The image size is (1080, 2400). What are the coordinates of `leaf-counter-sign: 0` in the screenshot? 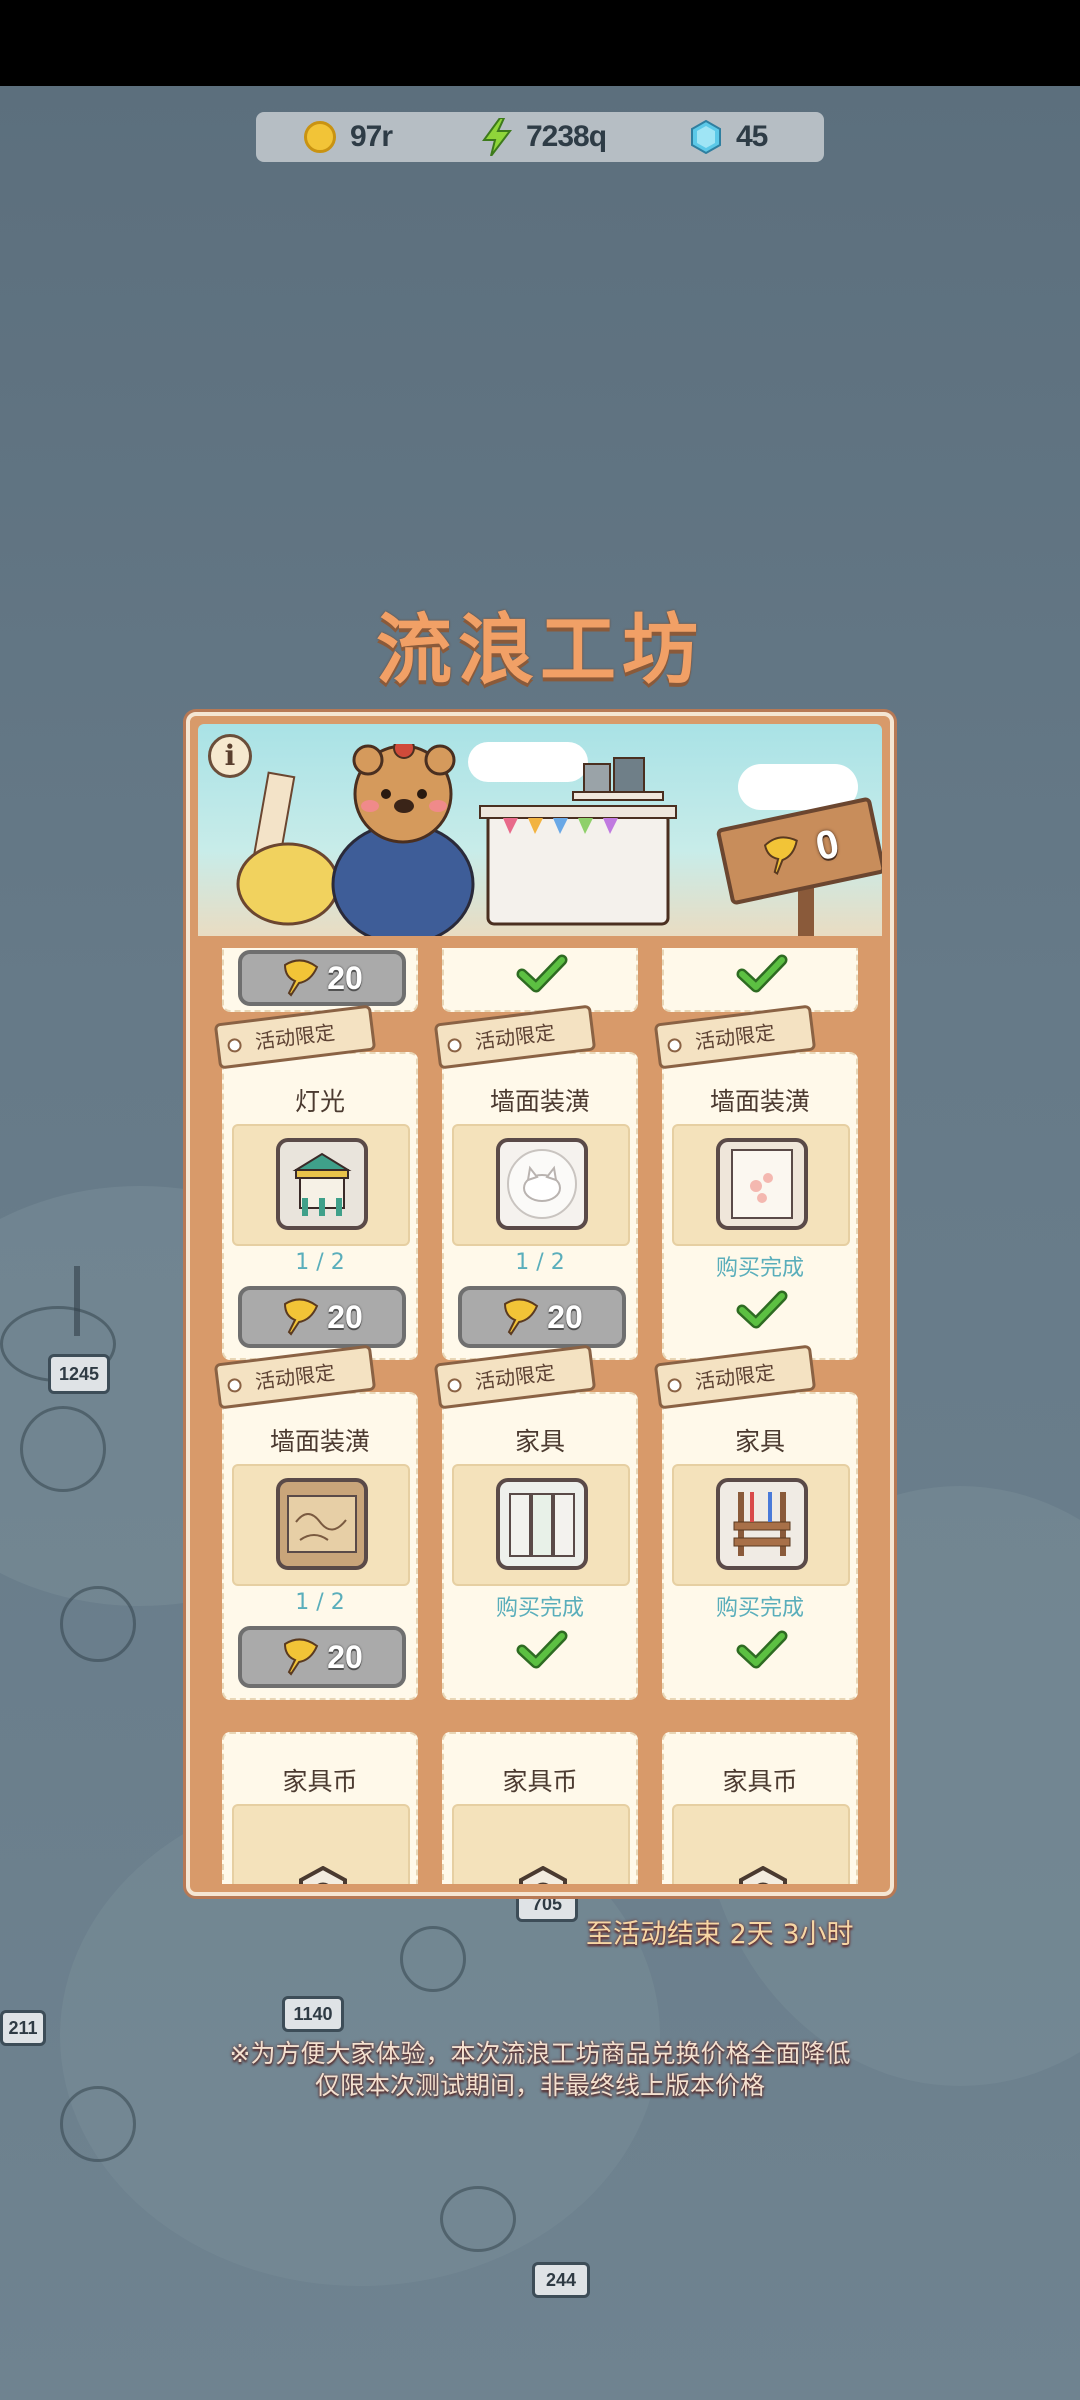 It's located at (798, 851).